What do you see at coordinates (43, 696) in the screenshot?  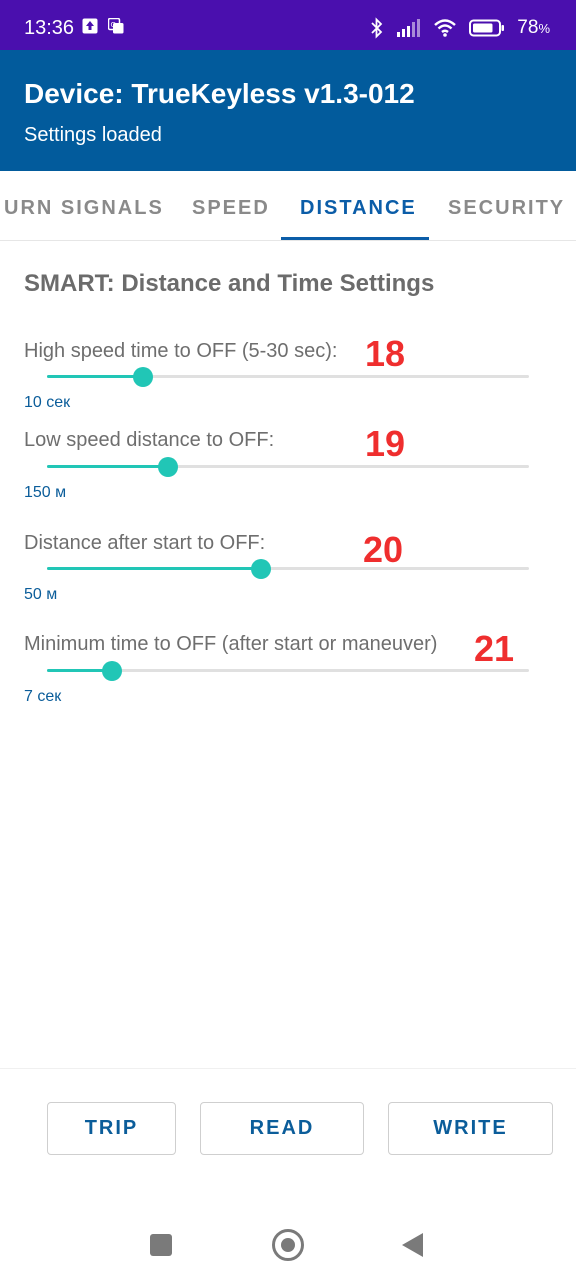 I see `setting-value-minimum-time: 7 сек` at bounding box center [43, 696].